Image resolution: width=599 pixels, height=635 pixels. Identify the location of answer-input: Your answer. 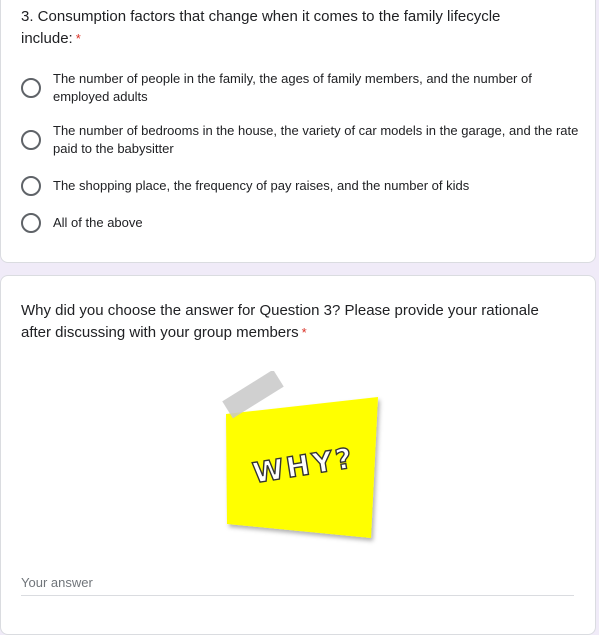
(57, 582).